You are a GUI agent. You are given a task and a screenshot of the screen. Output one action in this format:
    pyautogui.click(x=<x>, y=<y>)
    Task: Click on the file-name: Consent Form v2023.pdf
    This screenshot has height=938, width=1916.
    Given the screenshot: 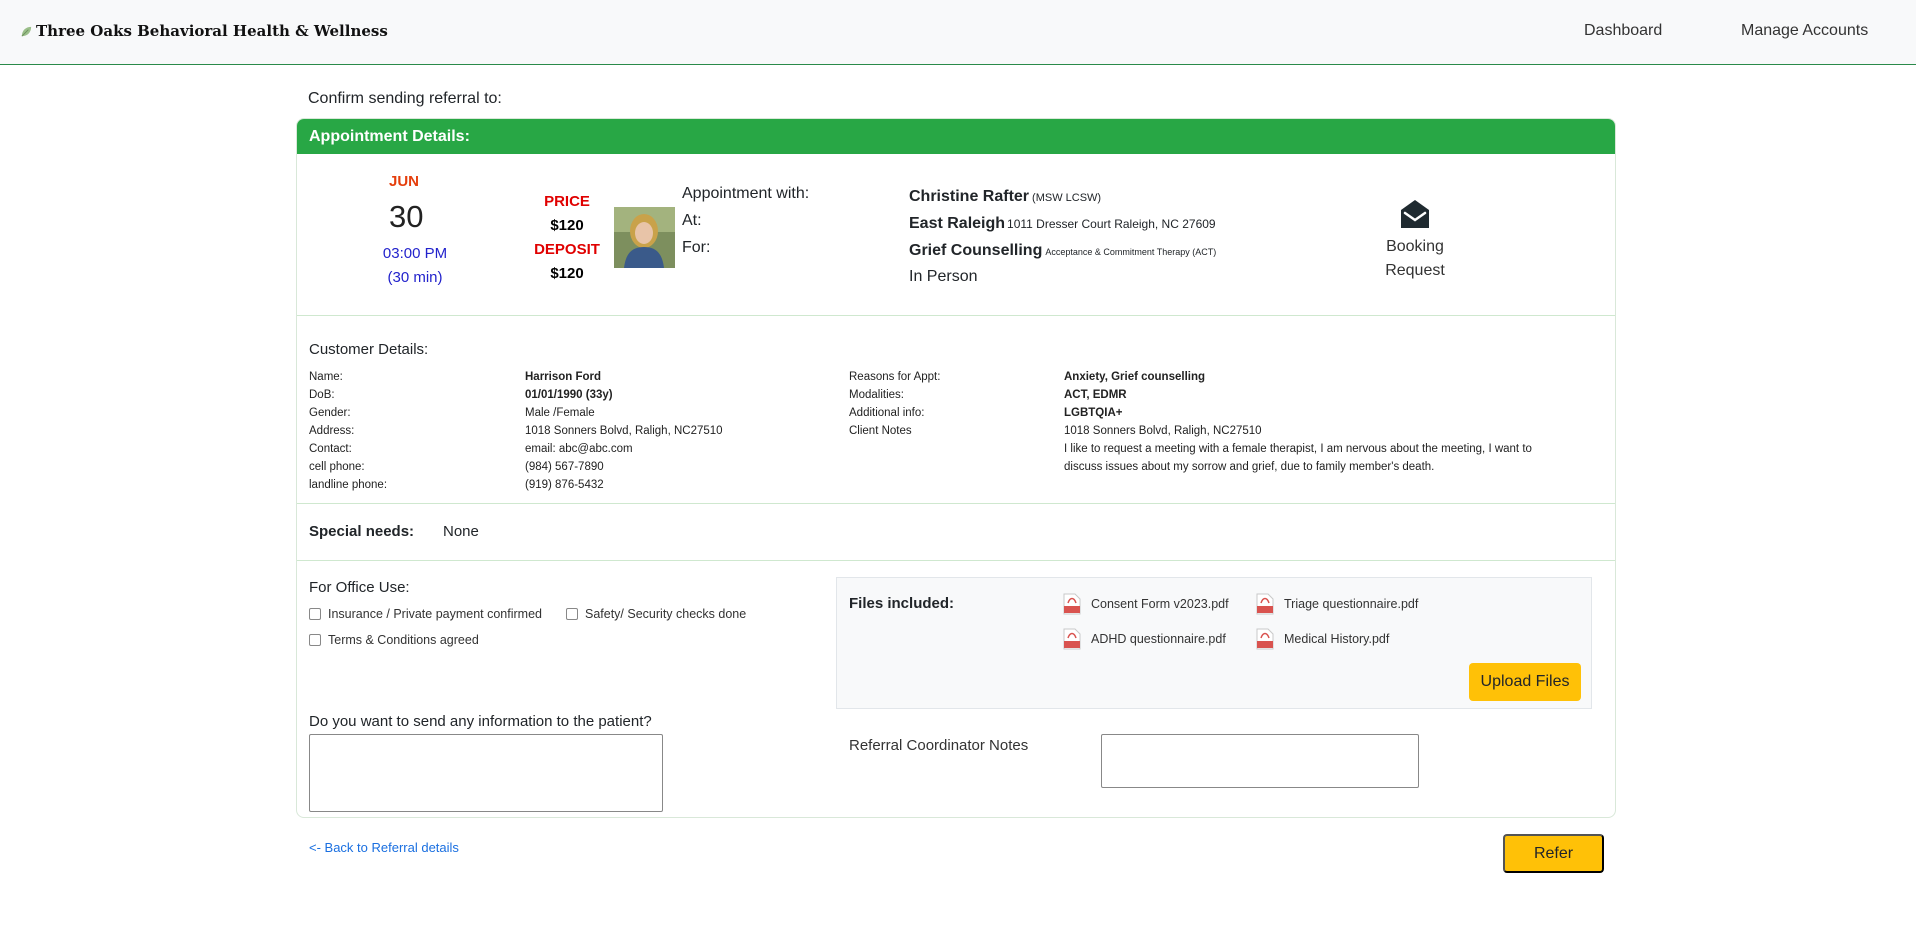 What is the action you would take?
    pyautogui.click(x=1160, y=604)
    